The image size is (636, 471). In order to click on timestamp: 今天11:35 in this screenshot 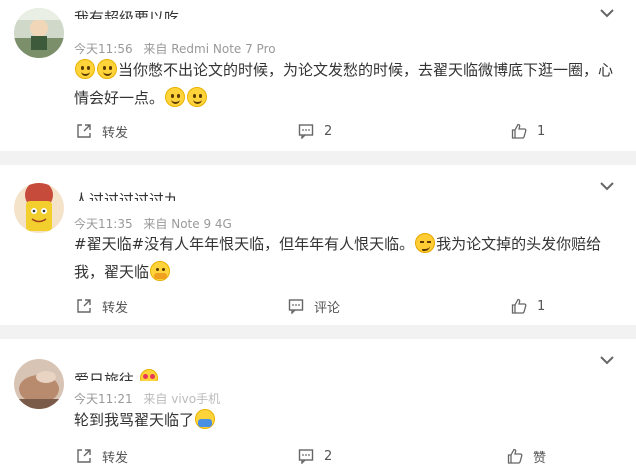, I will do `click(103, 224)`.